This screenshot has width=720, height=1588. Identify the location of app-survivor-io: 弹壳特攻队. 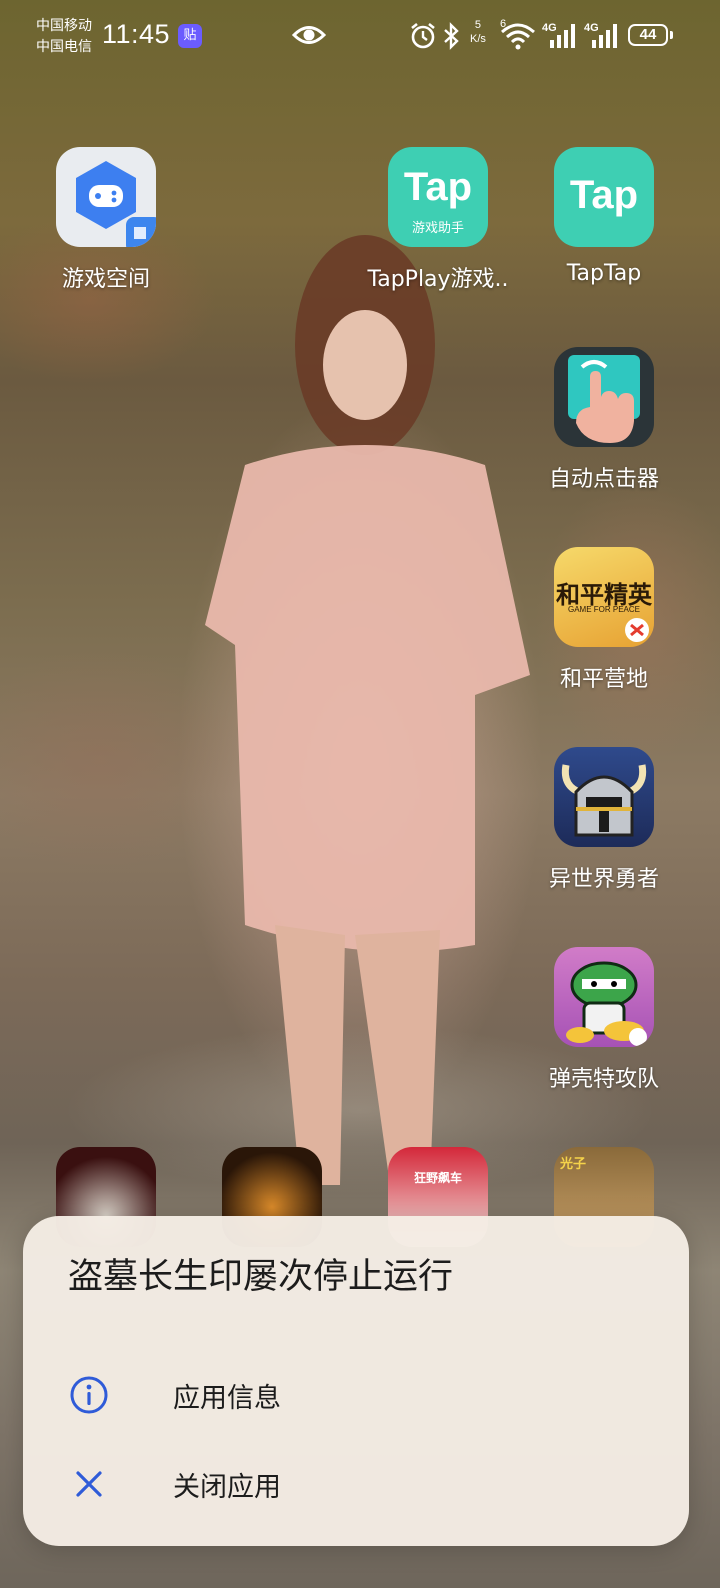
(604, 1020).